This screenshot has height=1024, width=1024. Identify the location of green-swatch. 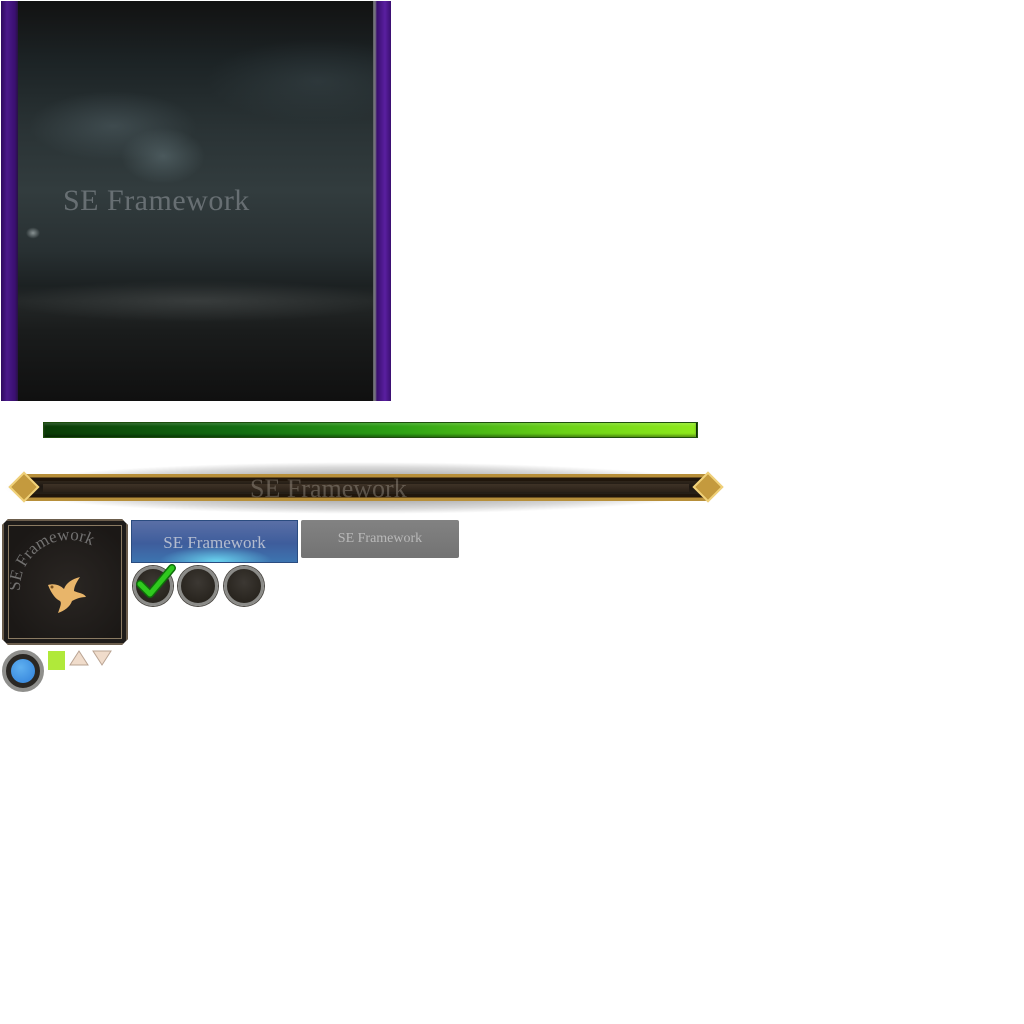
(56, 660).